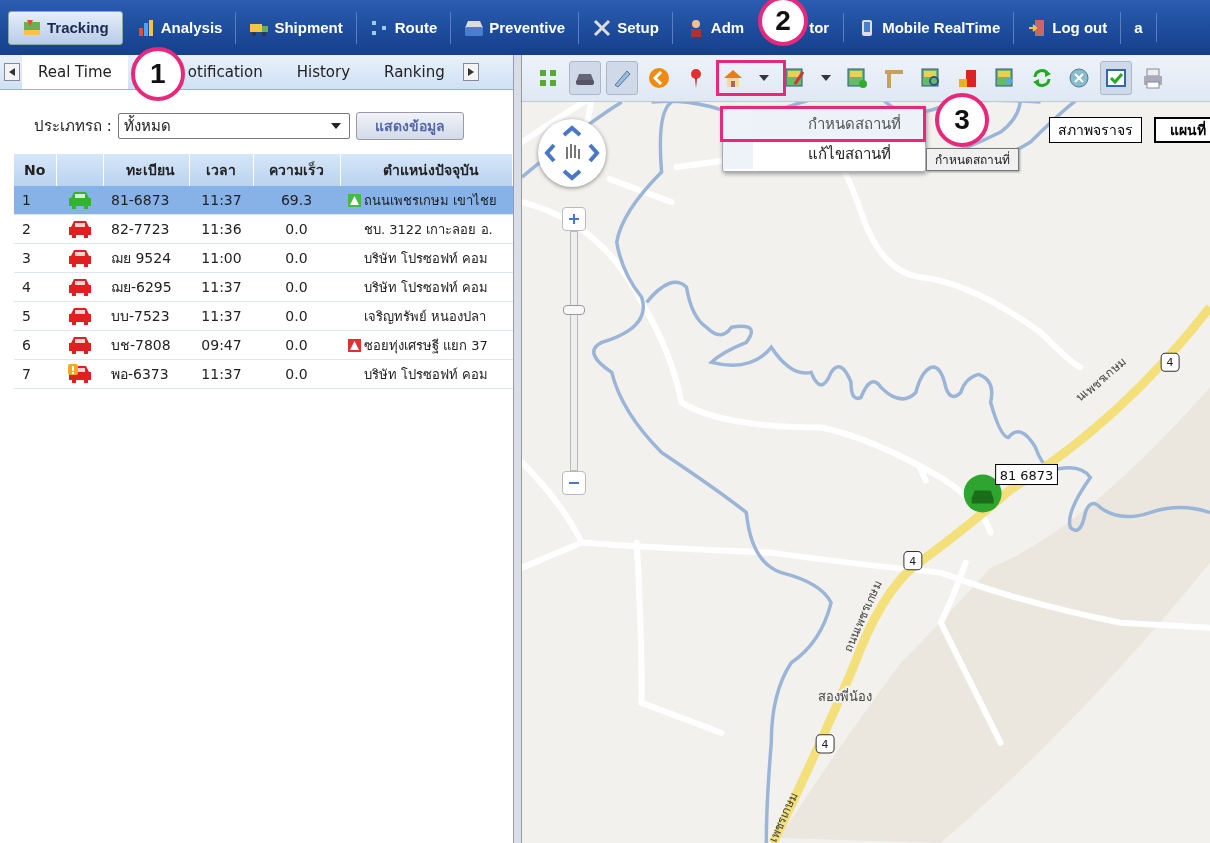 This screenshot has height=843, width=1210. I want to click on table-cell: 4, so click(26, 287).